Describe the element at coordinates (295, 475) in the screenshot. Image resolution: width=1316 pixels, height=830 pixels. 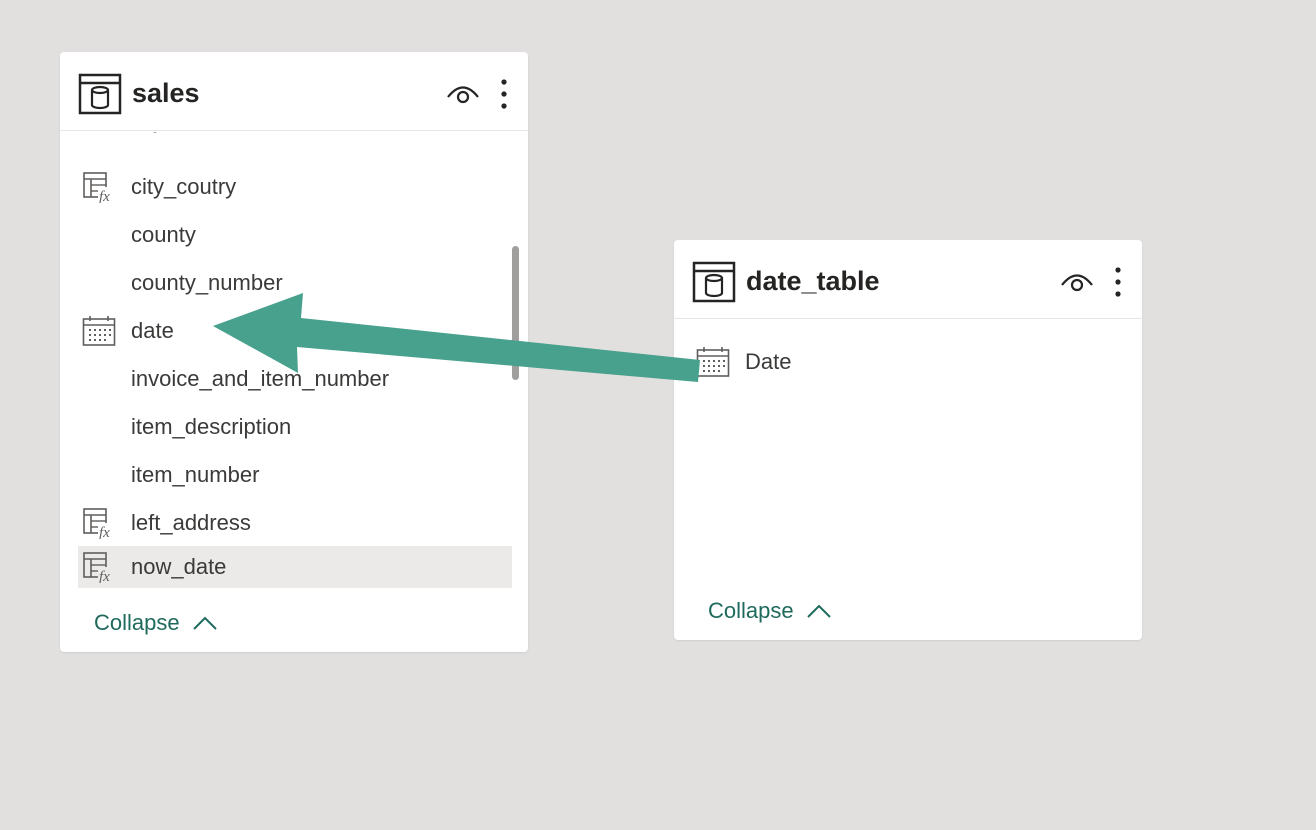
I see `field-item-number: item_number` at that location.